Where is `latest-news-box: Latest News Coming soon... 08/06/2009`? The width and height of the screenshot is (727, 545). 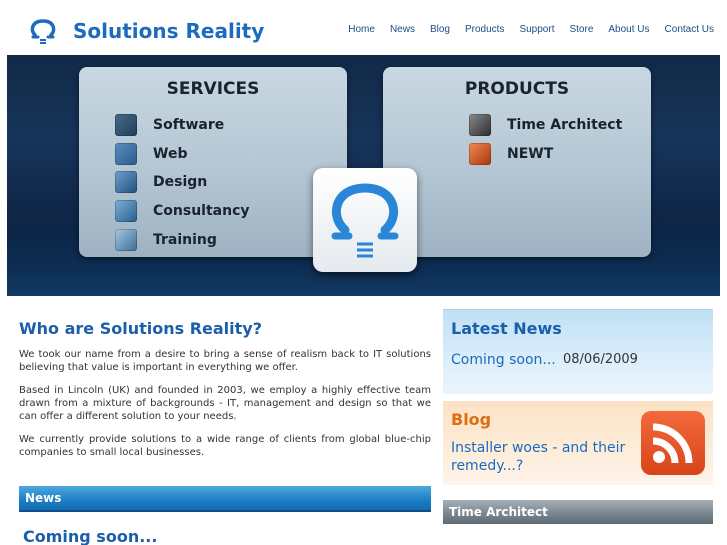 latest-news-box: Latest News Coming soon... 08/06/2009 is located at coordinates (578, 351).